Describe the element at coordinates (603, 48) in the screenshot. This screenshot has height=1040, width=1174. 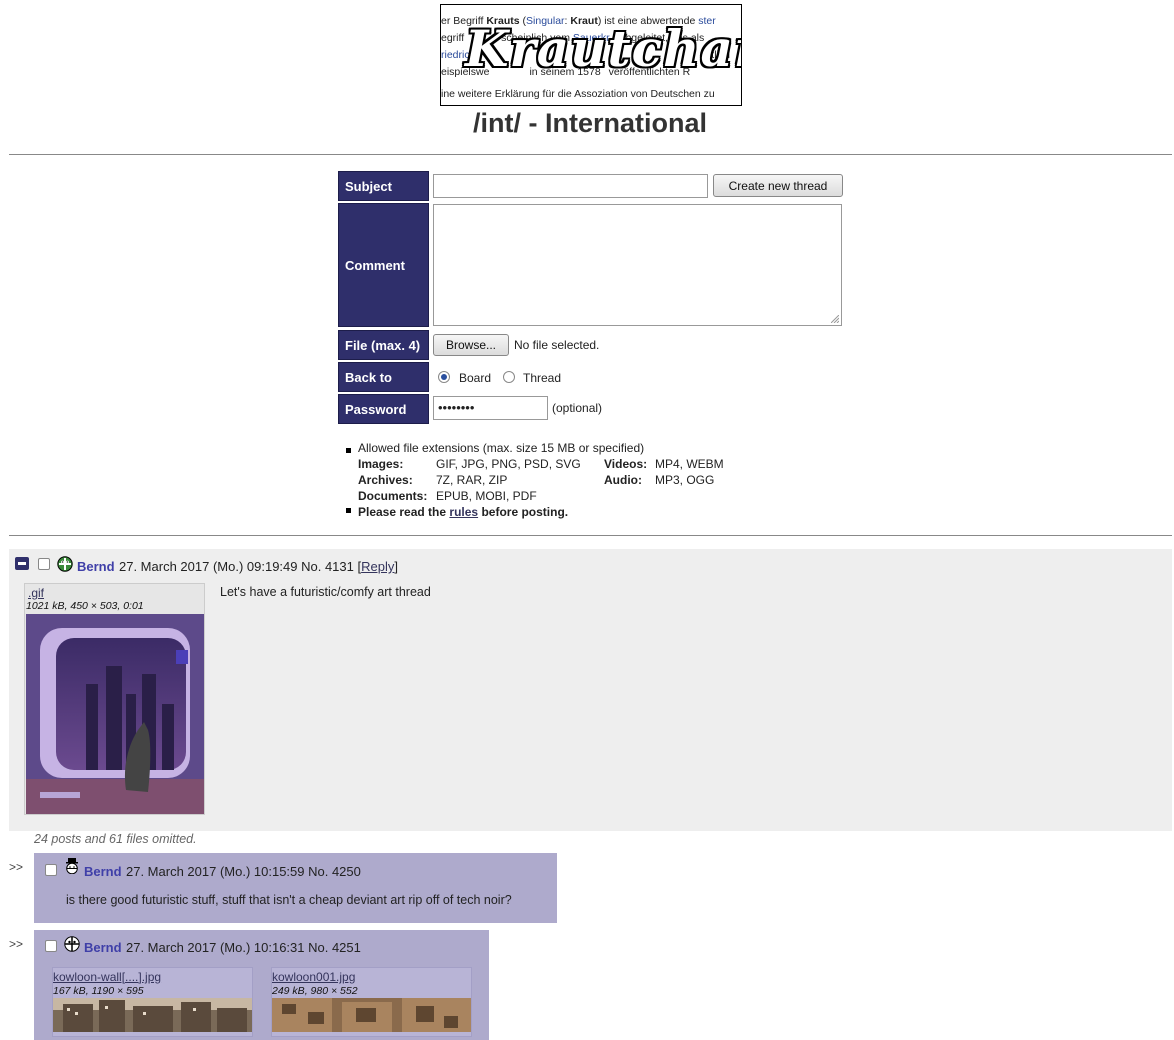
I see `krautchan-logo: Krautchan` at that location.